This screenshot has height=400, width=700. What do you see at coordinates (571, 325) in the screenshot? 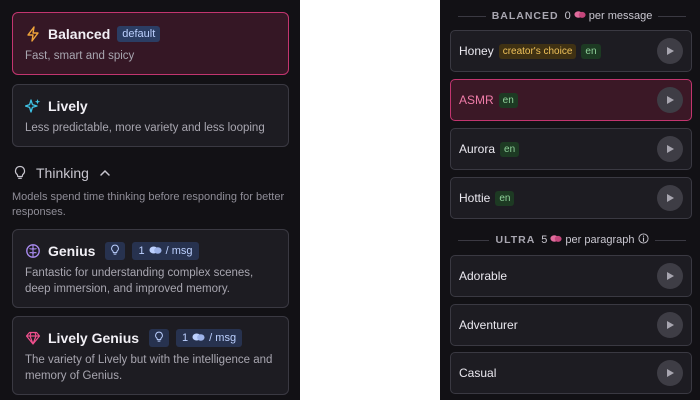
I see `voice-item-adventurer: Adventurer` at bounding box center [571, 325].